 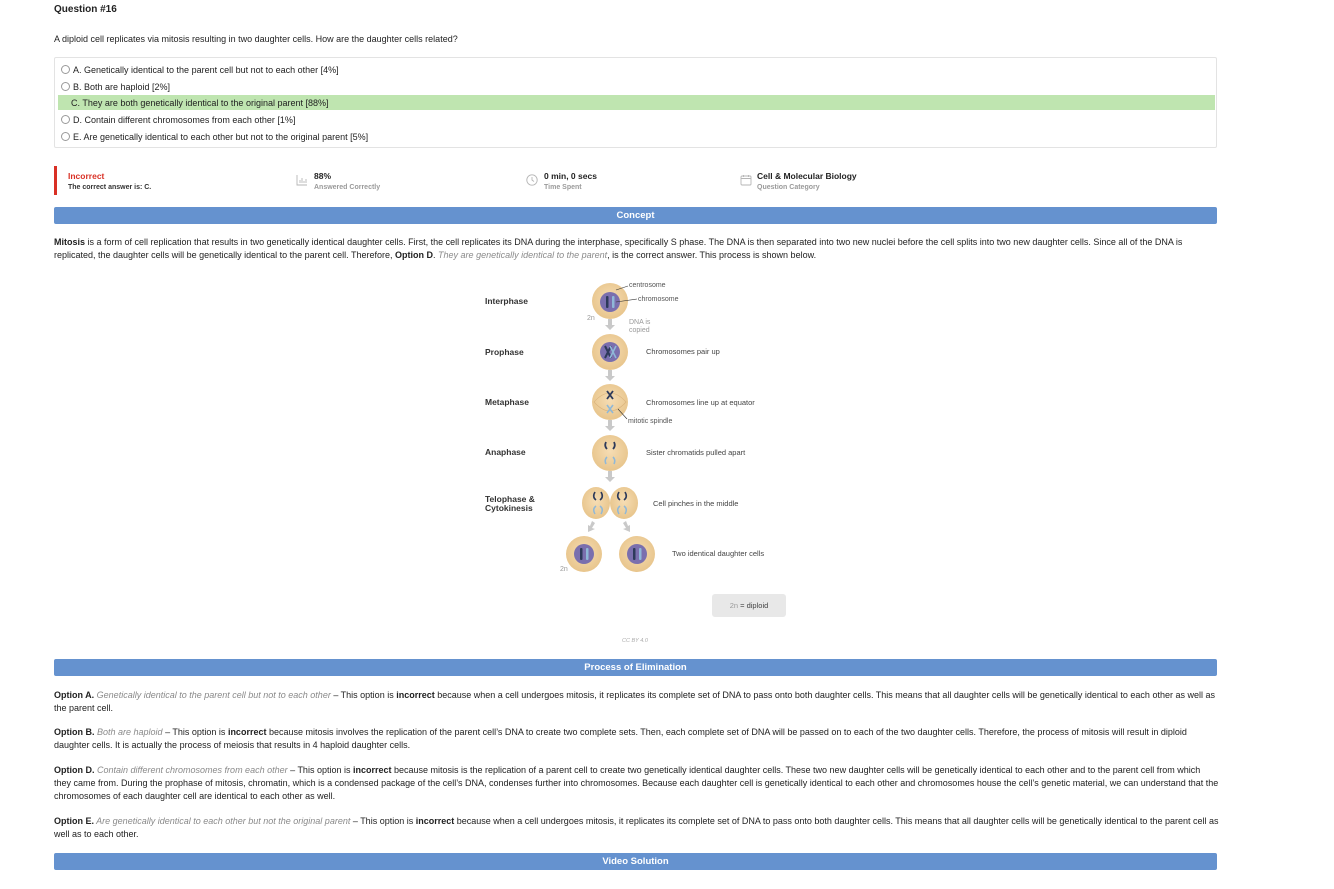 What do you see at coordinates (650, 421) in the screenshot?
I see `mitotic-spindle-label: mitotic spindle` at bounding box center [650, 421].